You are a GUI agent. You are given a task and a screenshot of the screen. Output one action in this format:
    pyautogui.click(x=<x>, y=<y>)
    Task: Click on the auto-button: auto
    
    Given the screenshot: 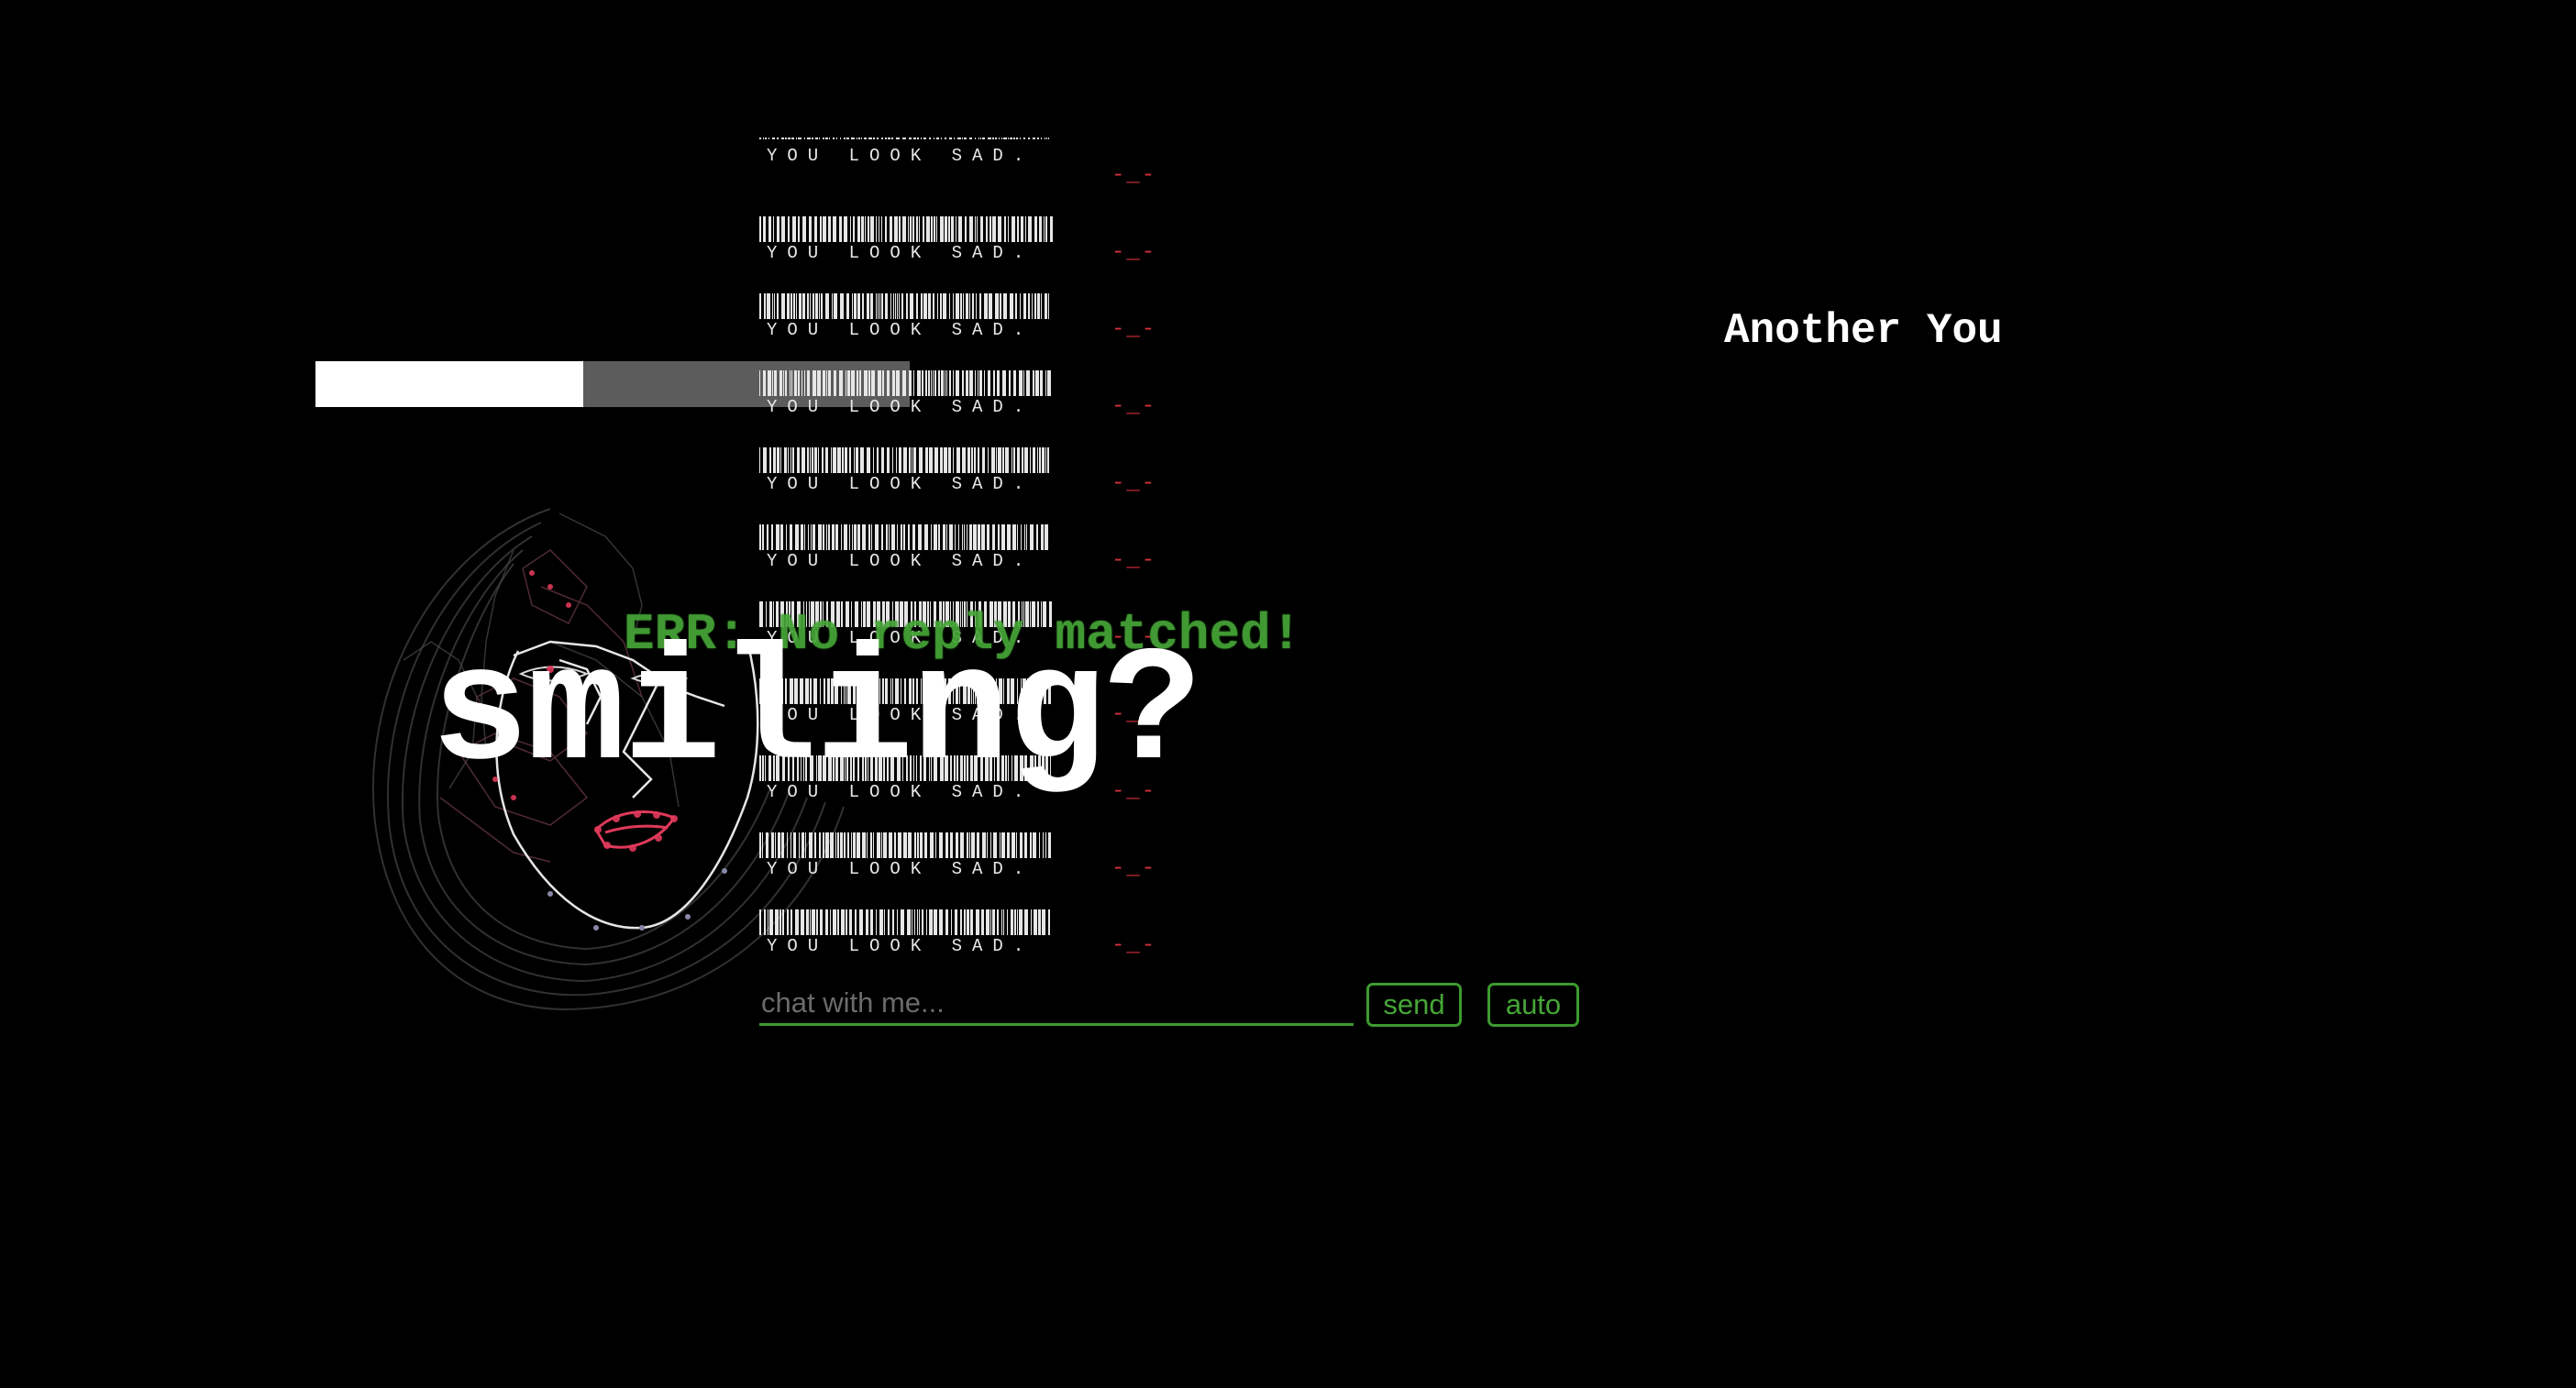 What is the action you would take?
    pyautogui.click(x=1533, y=1005)
    